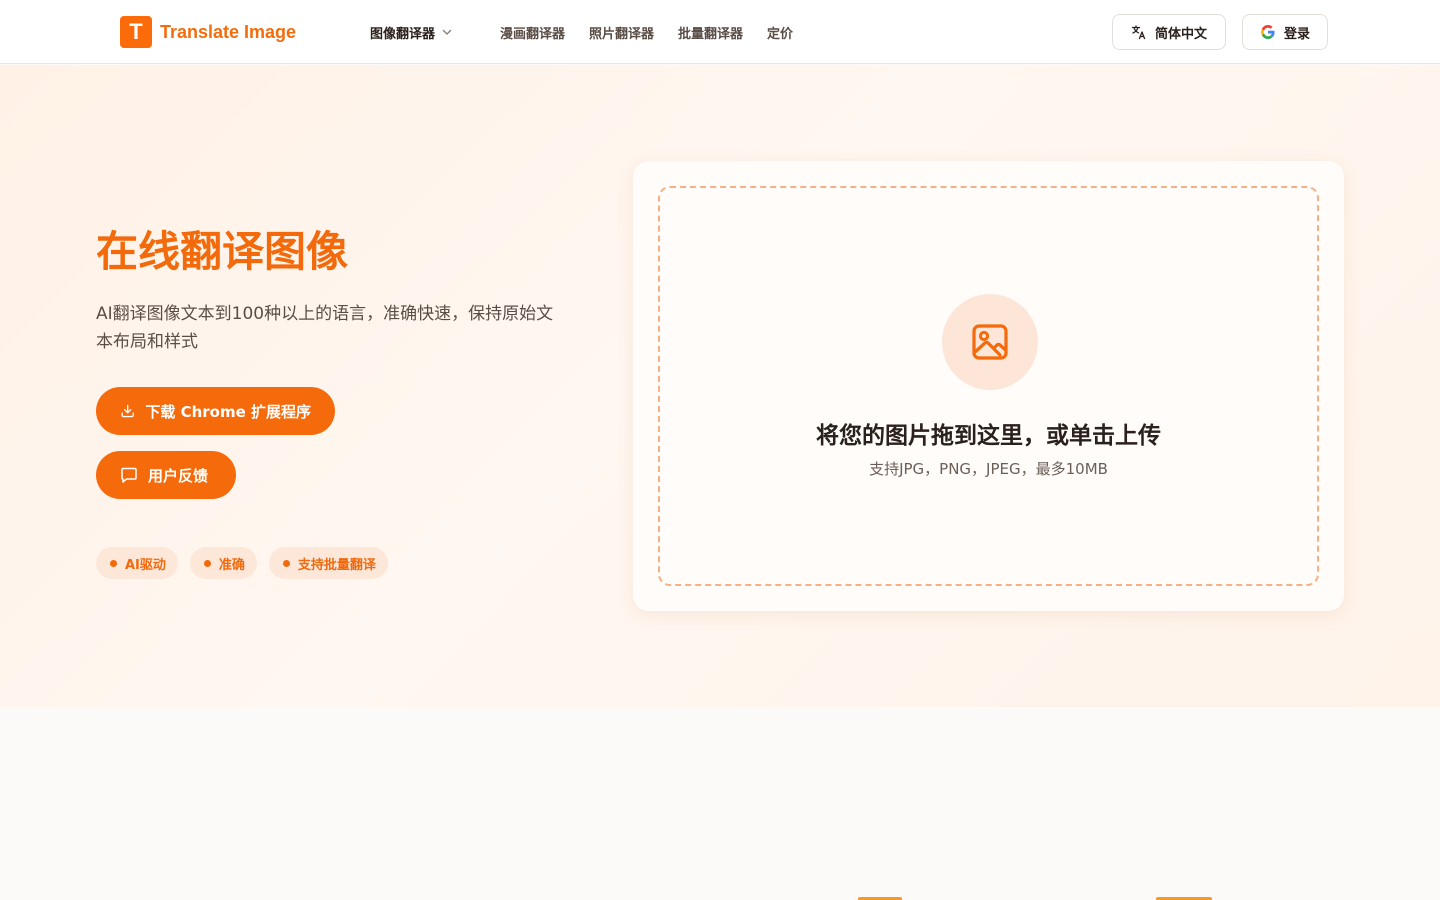 The width and height of the screenshot is (1440, 900). I want to click on tag-label: AI驱动, so click(145, 565).